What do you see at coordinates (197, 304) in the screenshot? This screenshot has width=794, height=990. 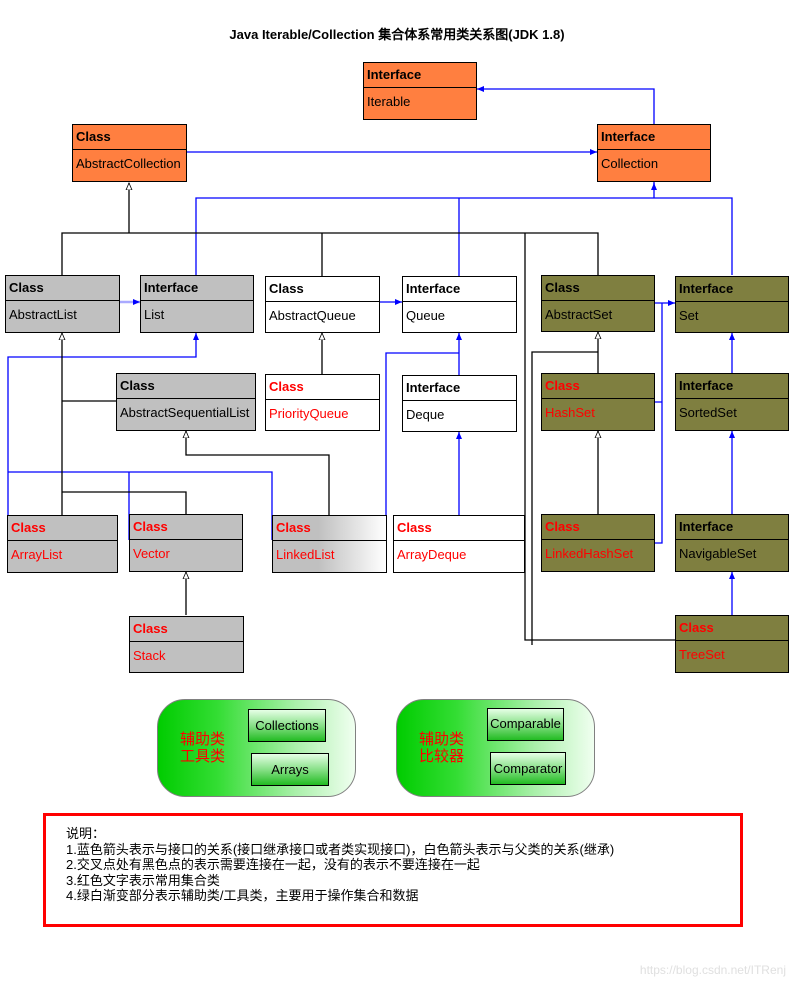 I see `node-list: Interface List` at bounding box center [197, 304].